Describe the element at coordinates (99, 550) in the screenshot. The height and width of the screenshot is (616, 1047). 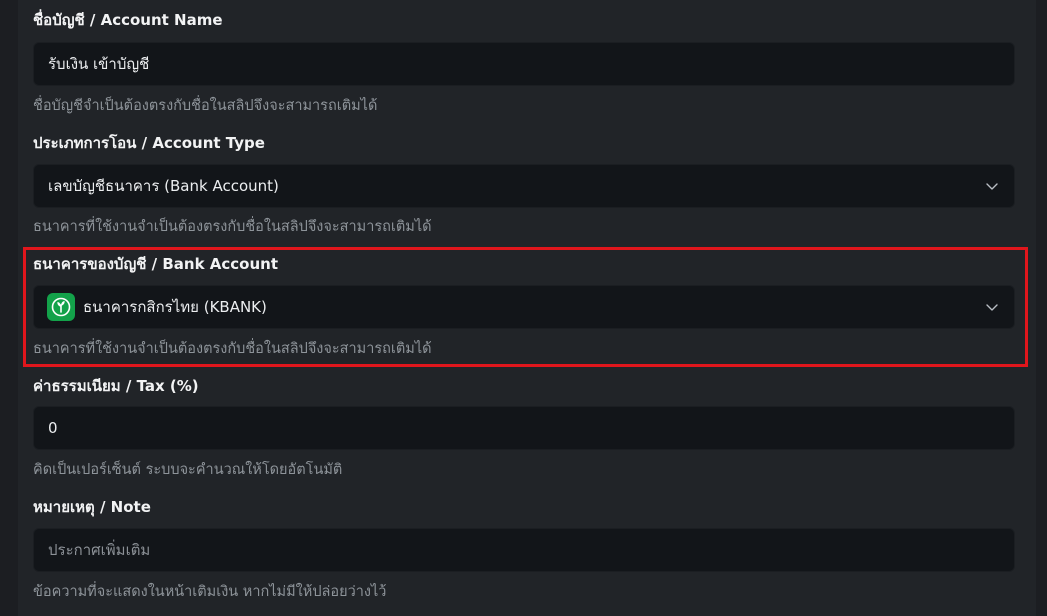
I see `note-placeholder: ประกาศเพิ่มเติม` at that location.